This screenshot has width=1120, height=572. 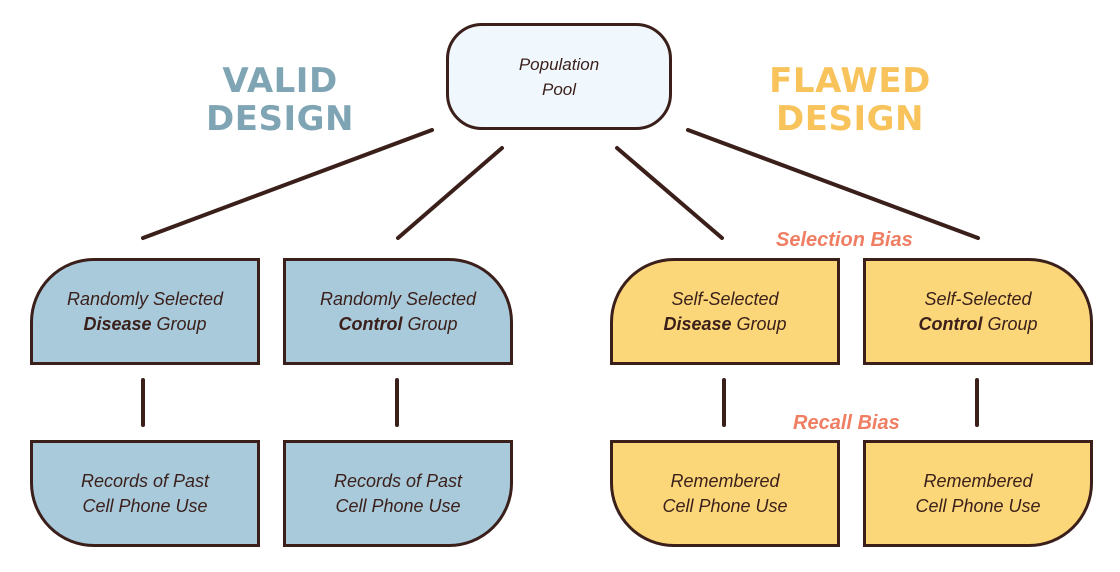 I want to click on flawed-title-line1: FLAWED, so click(x=850, y=81).